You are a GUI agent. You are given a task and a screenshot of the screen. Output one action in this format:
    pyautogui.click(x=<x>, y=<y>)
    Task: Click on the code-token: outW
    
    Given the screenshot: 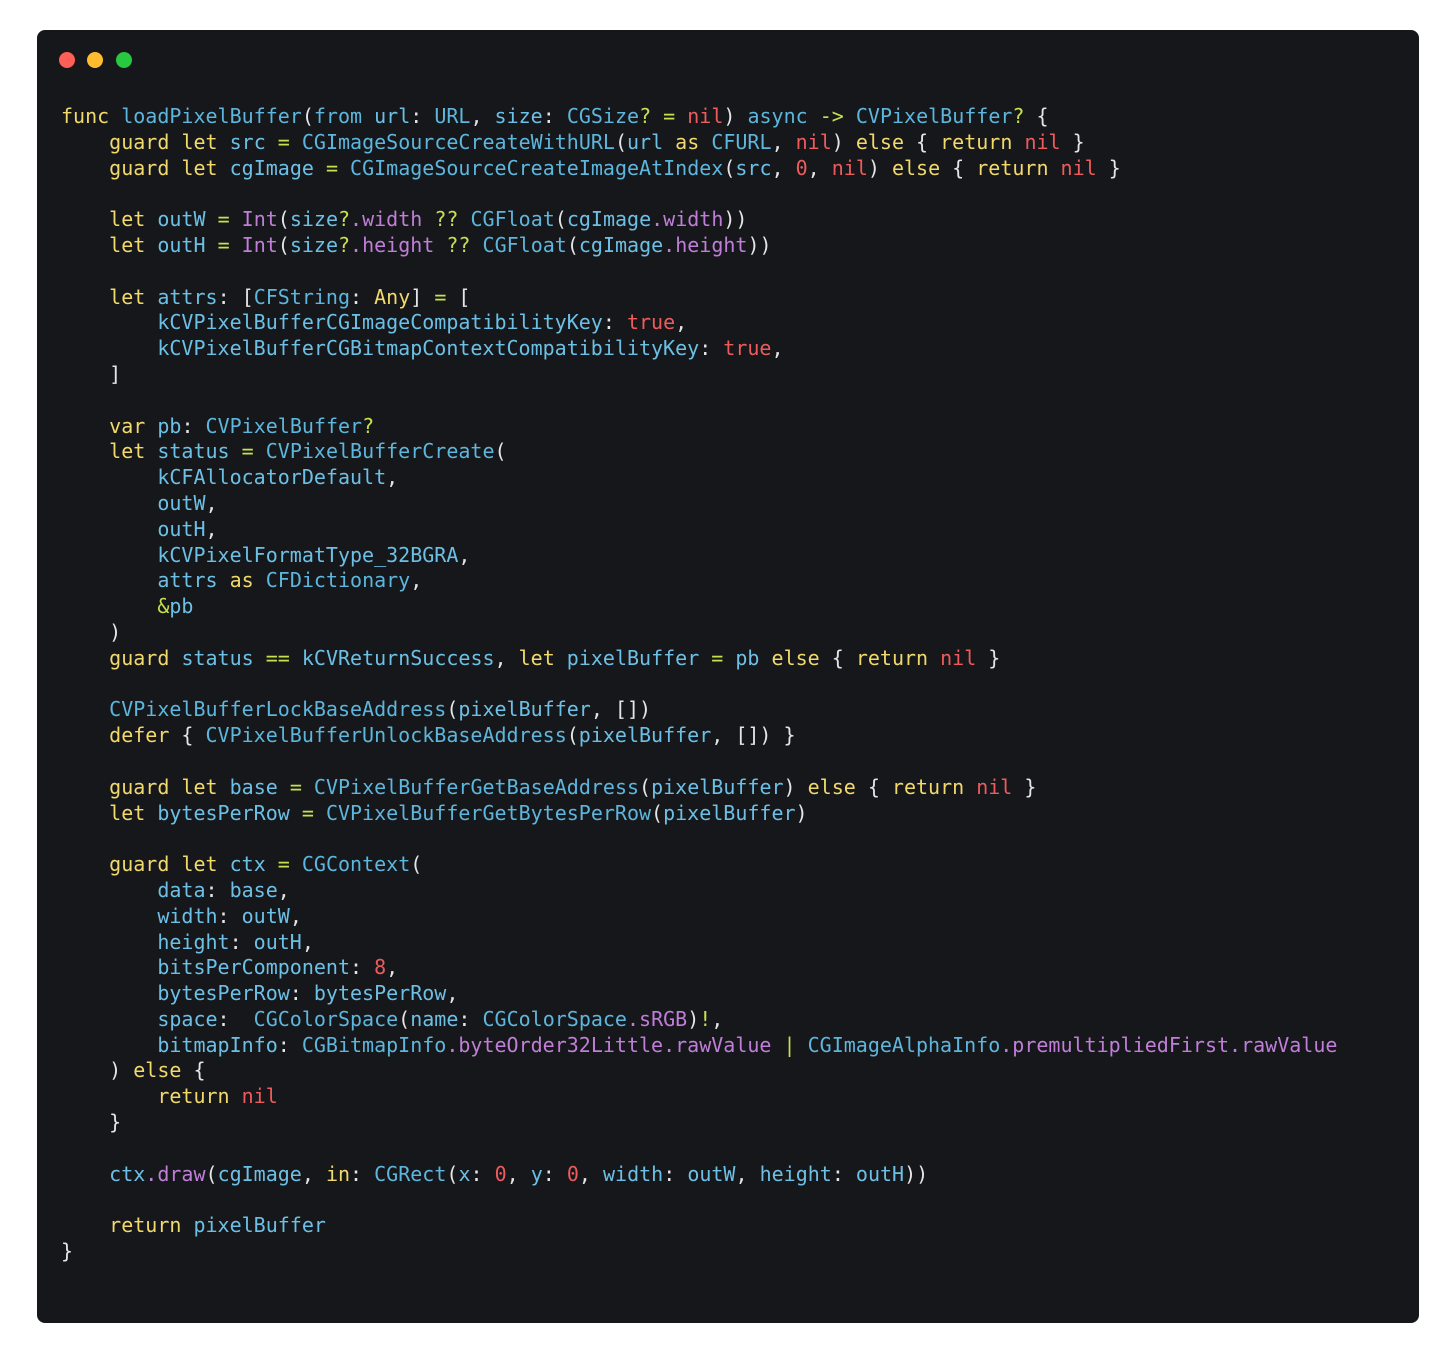 What is the action you would take?
    pyautogui.click(x=711, y=1173)
    